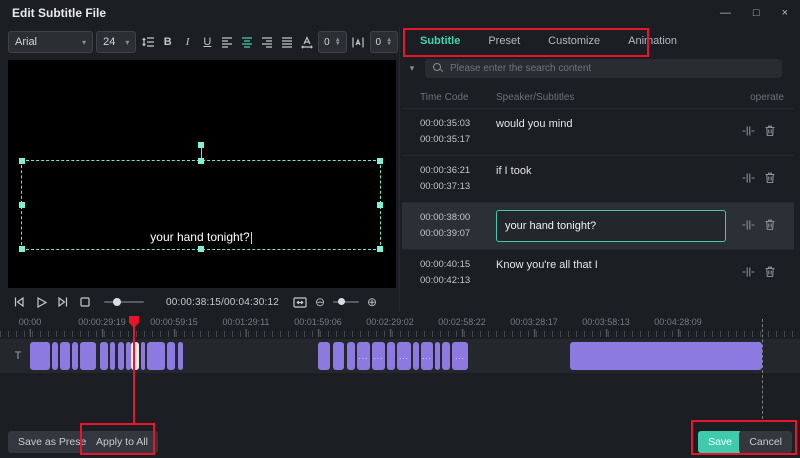  I want to click on apply-to-all-button: Apply to All, so click(122, 442).